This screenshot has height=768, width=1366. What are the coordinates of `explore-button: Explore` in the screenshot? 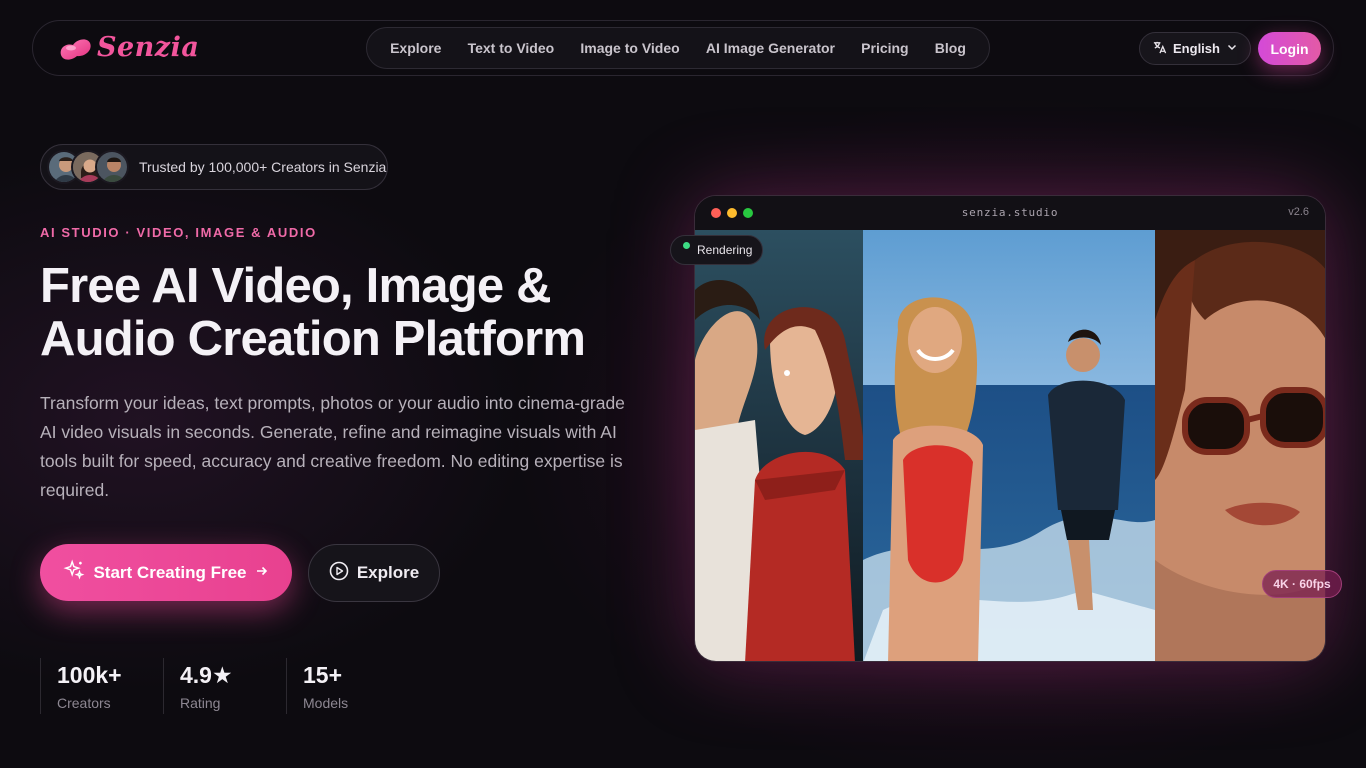 It's located at (374, 573).